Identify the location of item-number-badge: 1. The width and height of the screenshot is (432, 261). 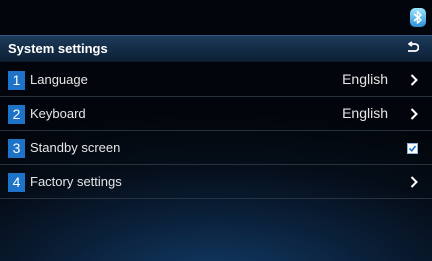
(16, 80).